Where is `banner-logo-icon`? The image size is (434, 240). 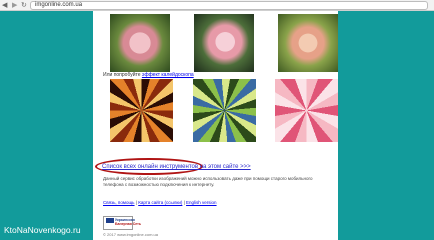 banner-logo-icon is located at coordinates (110, 220).